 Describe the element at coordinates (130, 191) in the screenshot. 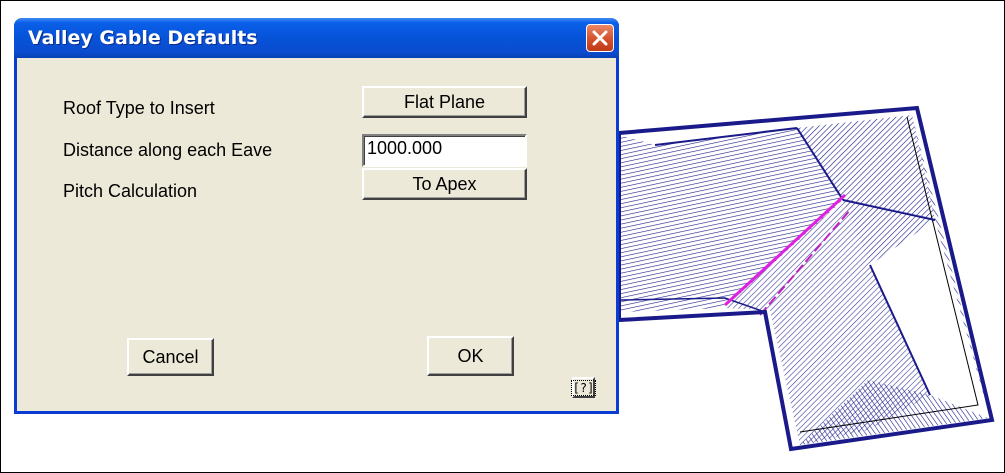

I see `pitch-calculation-label: Pitch Calculation` at that location.